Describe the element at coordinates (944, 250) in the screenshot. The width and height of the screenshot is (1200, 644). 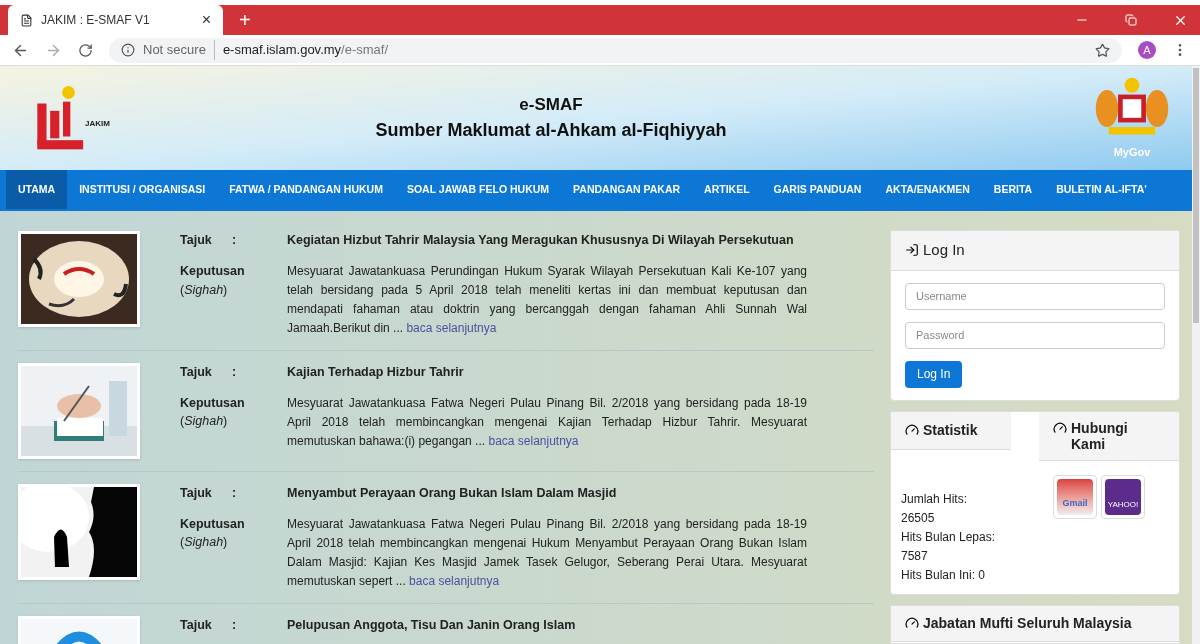
I see `panel-title: Log In` at that location.